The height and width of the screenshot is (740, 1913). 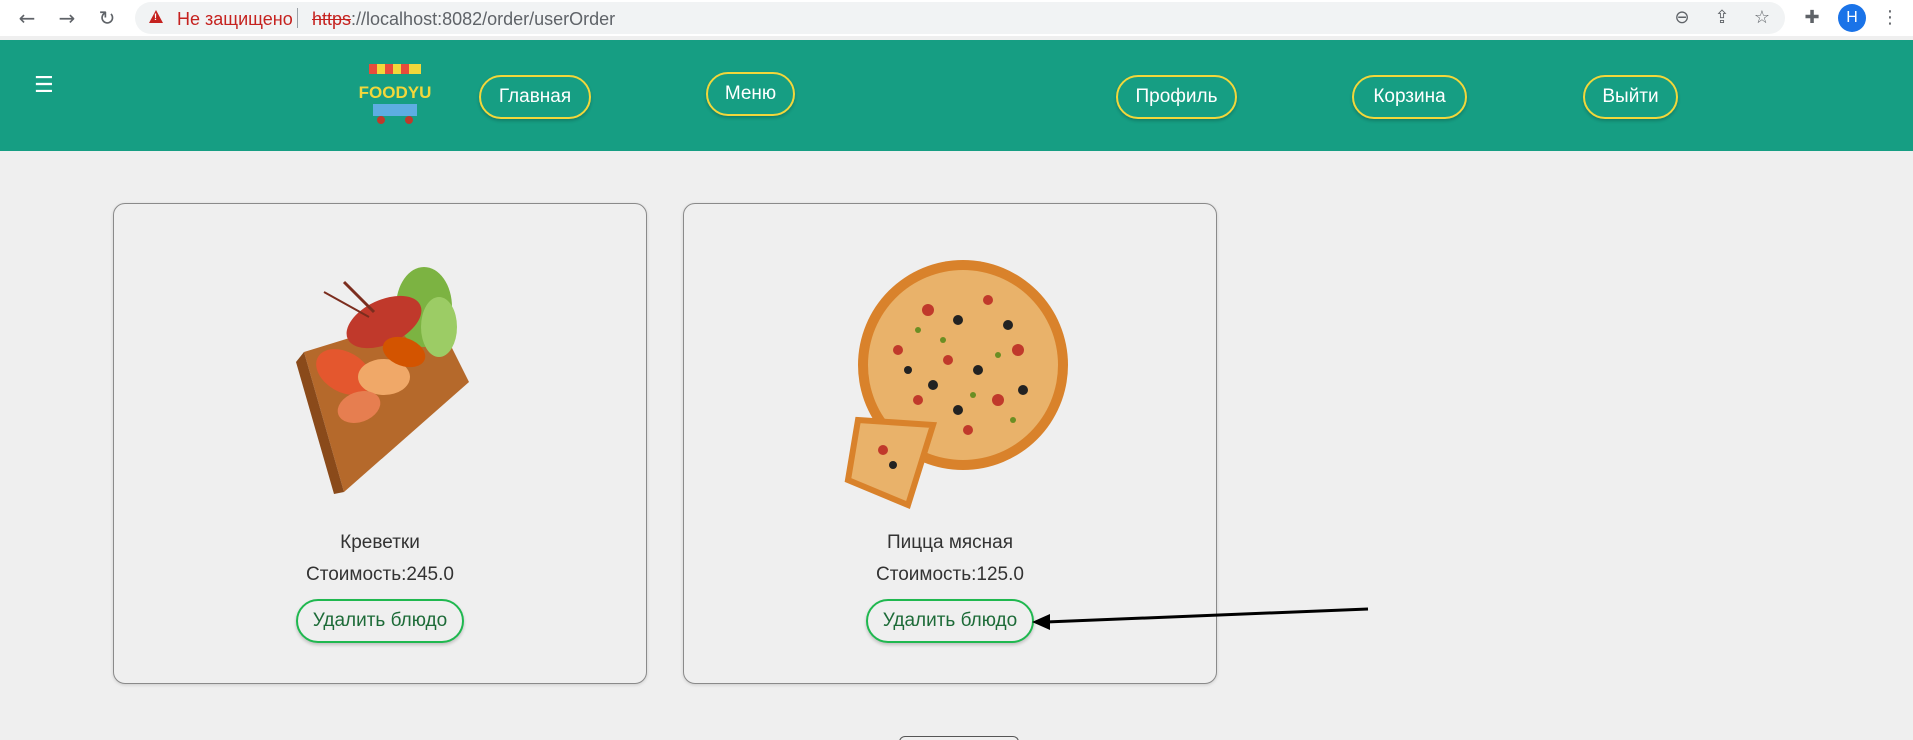 I want to click on annotation-arrow, so click(x=1200, y=618).